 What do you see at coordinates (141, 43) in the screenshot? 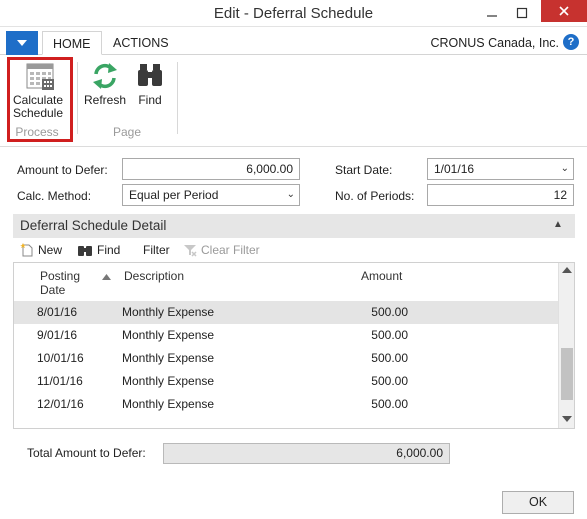
I see `tab-actions: ACTIONS` at bounding box center [141, 43].